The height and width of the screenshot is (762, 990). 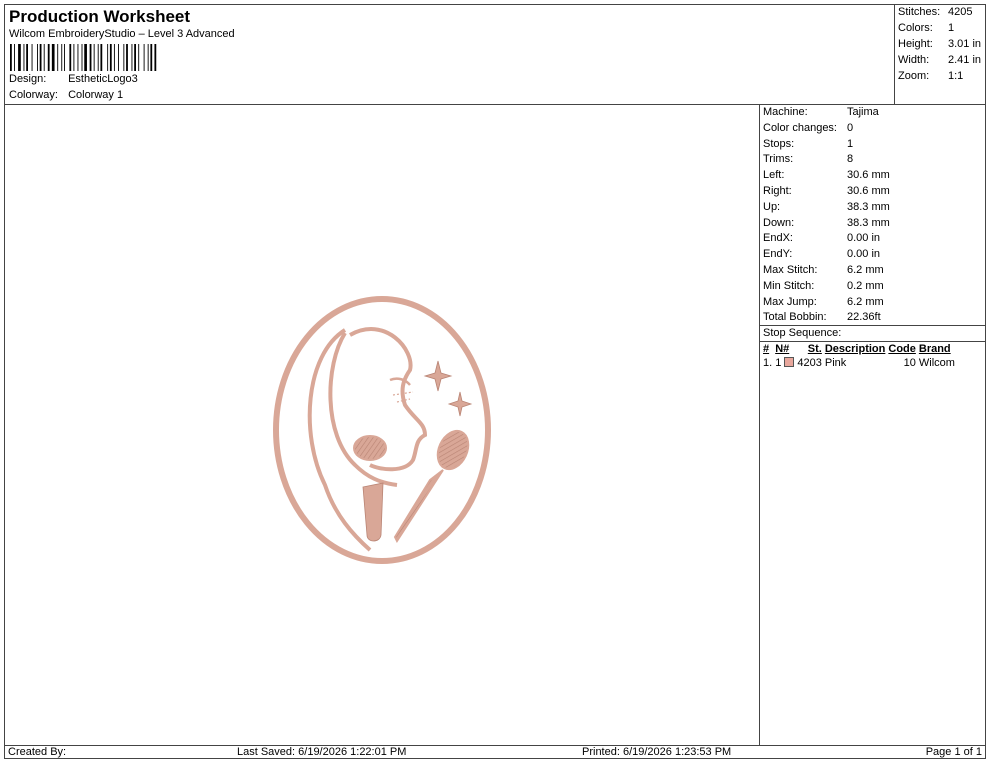 What do you see at coordinates (919, 12) in the screenshot?
I see `stitches-label: Stitches:` at bounding box center [919, 12].